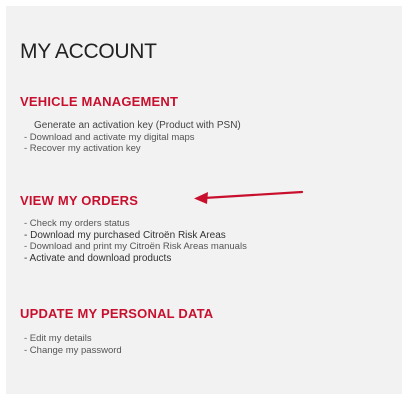  Describe the element at coordinates (135, 224) in the screenshot. I see `link-check-order-status: - Check my orders status` at that location.